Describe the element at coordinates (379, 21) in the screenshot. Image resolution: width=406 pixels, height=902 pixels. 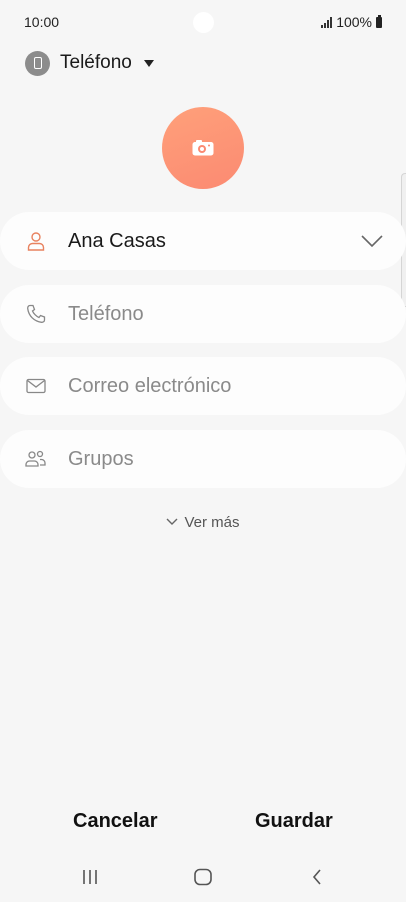
I see `battery-icon` at that location.